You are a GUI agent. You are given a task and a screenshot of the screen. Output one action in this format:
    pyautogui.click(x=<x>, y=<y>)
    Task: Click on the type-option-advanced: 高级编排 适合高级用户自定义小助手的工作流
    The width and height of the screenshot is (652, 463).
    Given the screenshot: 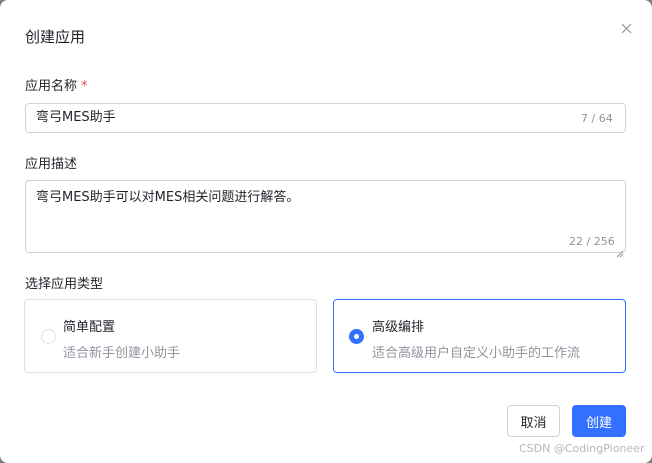 What is the action you would take?
    pyautogui.click(x=479, y=336)
    